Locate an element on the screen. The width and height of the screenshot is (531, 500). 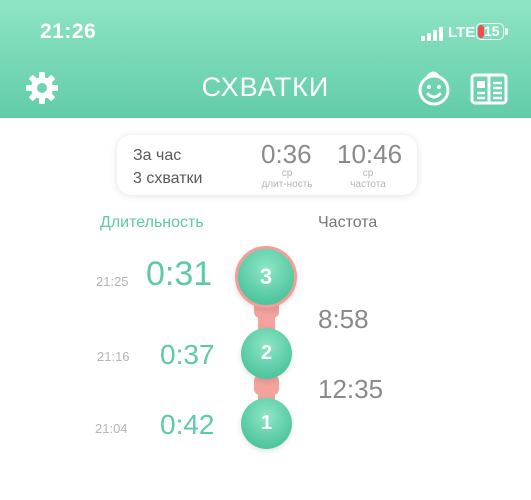
avg-frequency-caption2: частота is located at coordinates (368, 184).